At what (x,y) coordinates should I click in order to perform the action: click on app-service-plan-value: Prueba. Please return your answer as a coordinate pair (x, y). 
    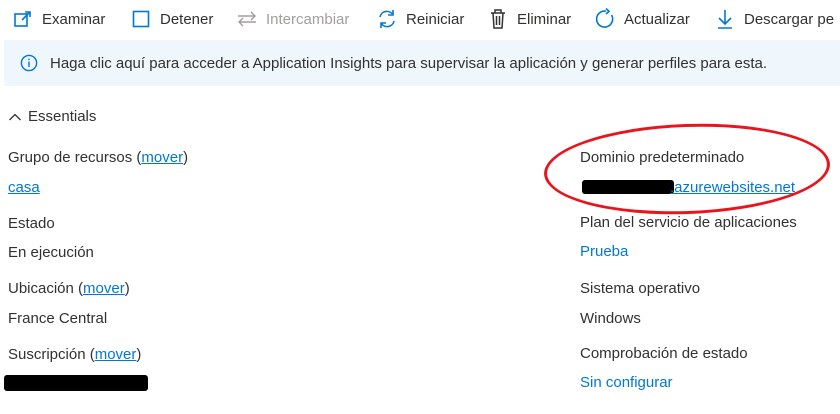
    Looking at the image, I should click on (604, 251).